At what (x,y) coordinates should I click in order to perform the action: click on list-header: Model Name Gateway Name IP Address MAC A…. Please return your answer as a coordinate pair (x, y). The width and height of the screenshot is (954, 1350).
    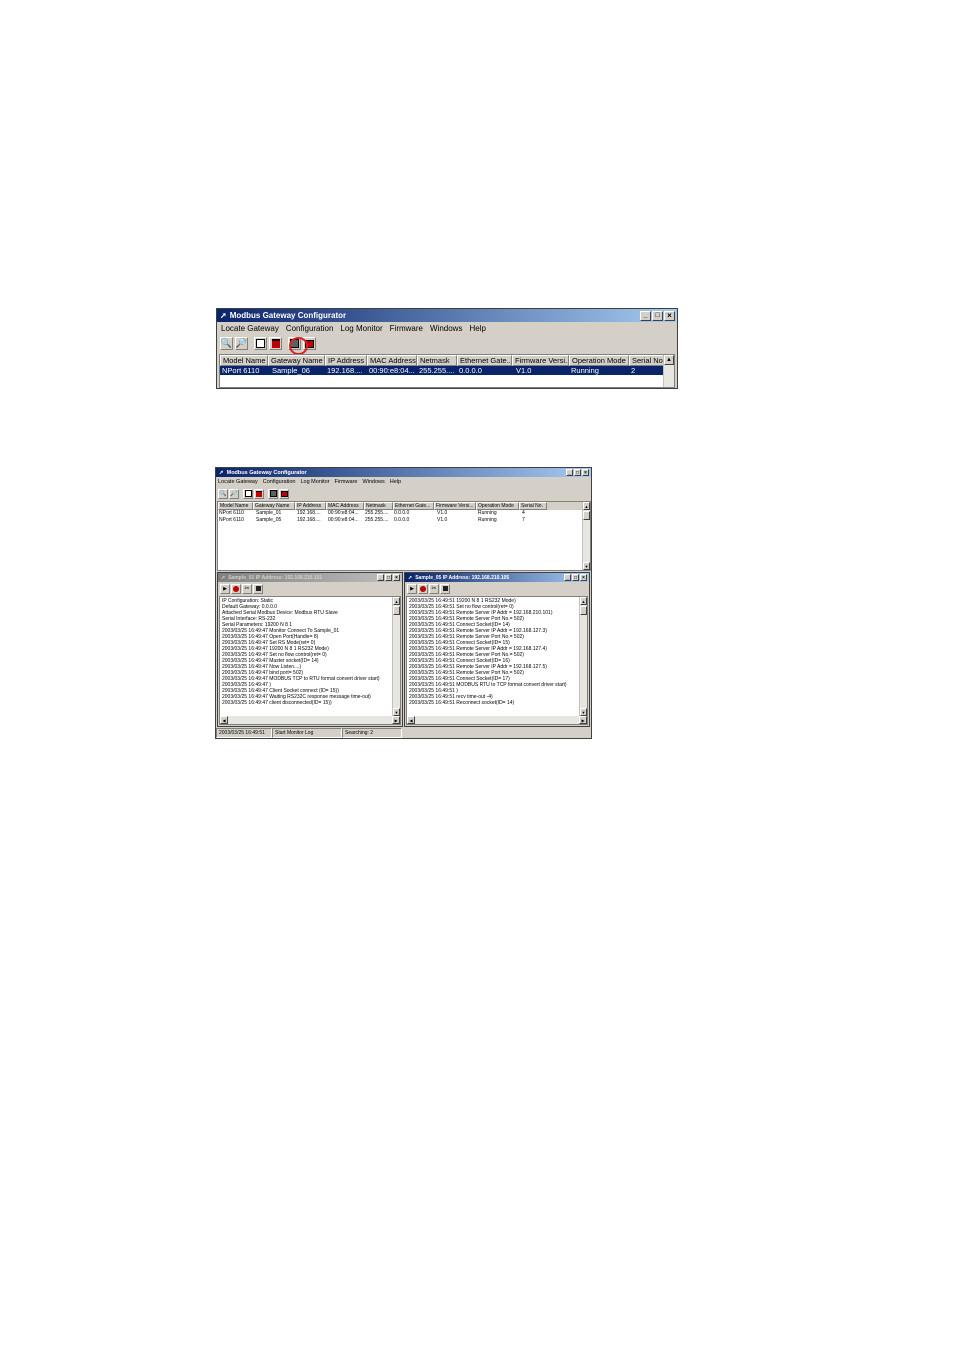
    Looking at the image, I should click on (404, 506).